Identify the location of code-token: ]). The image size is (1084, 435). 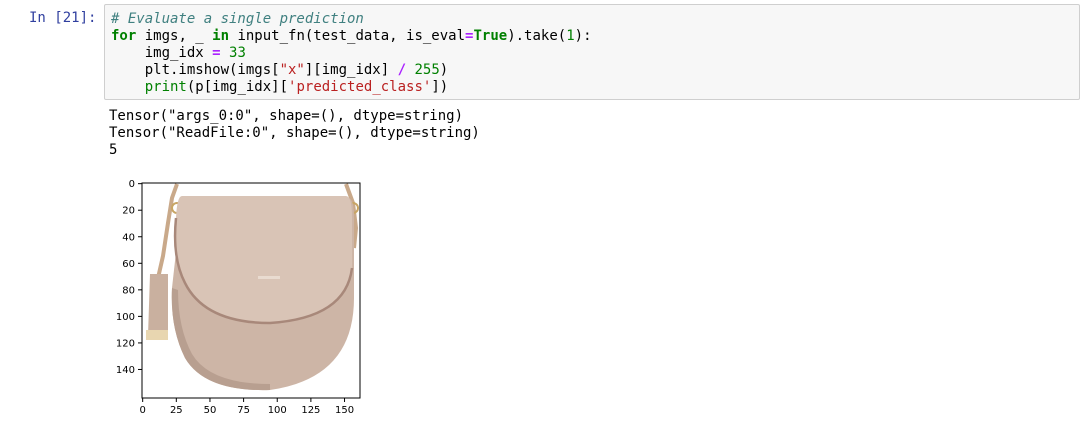
(440, 87).